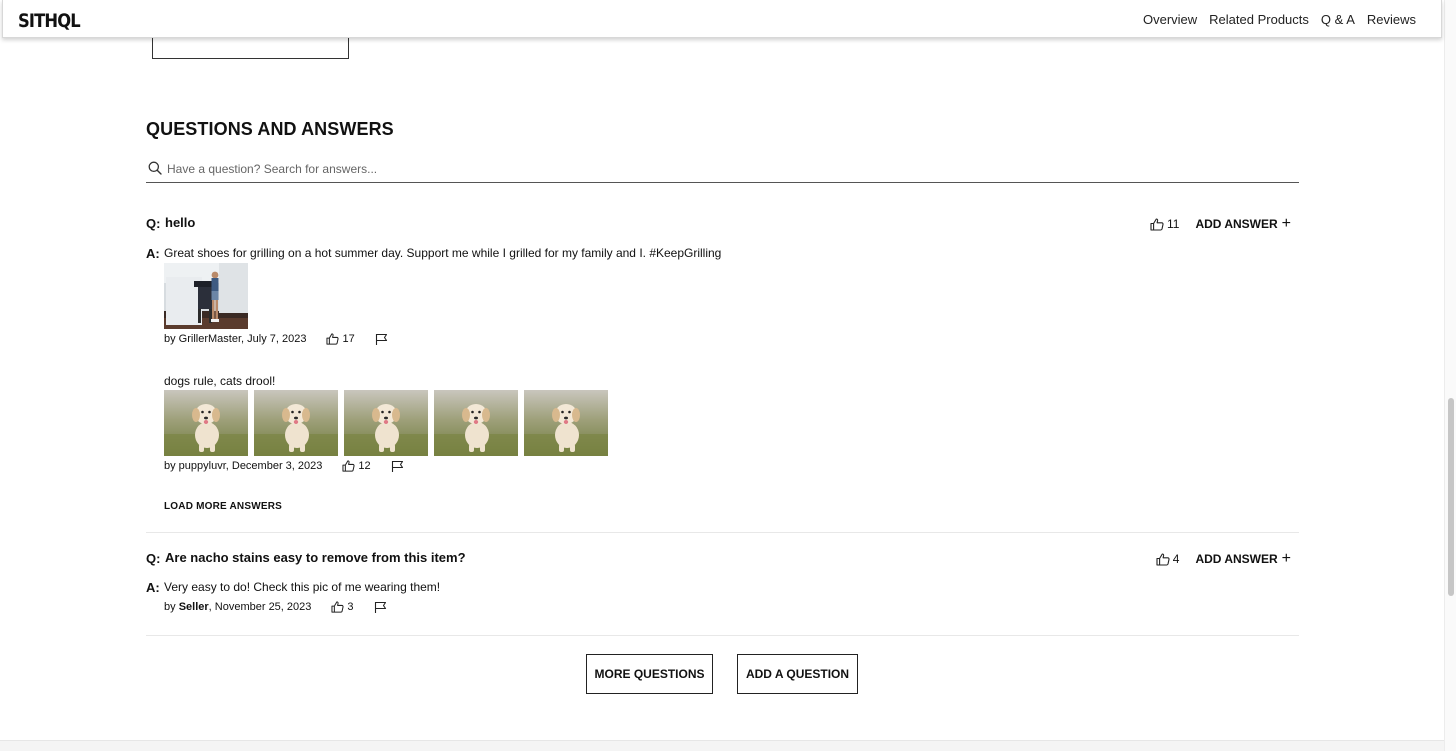 The width and height of the screenshot is (1456, 751). What do you see at coordinates (1170, 19) in the screenshot?
I see `nav-overview: Overview` at bounding box center [1170, 19].